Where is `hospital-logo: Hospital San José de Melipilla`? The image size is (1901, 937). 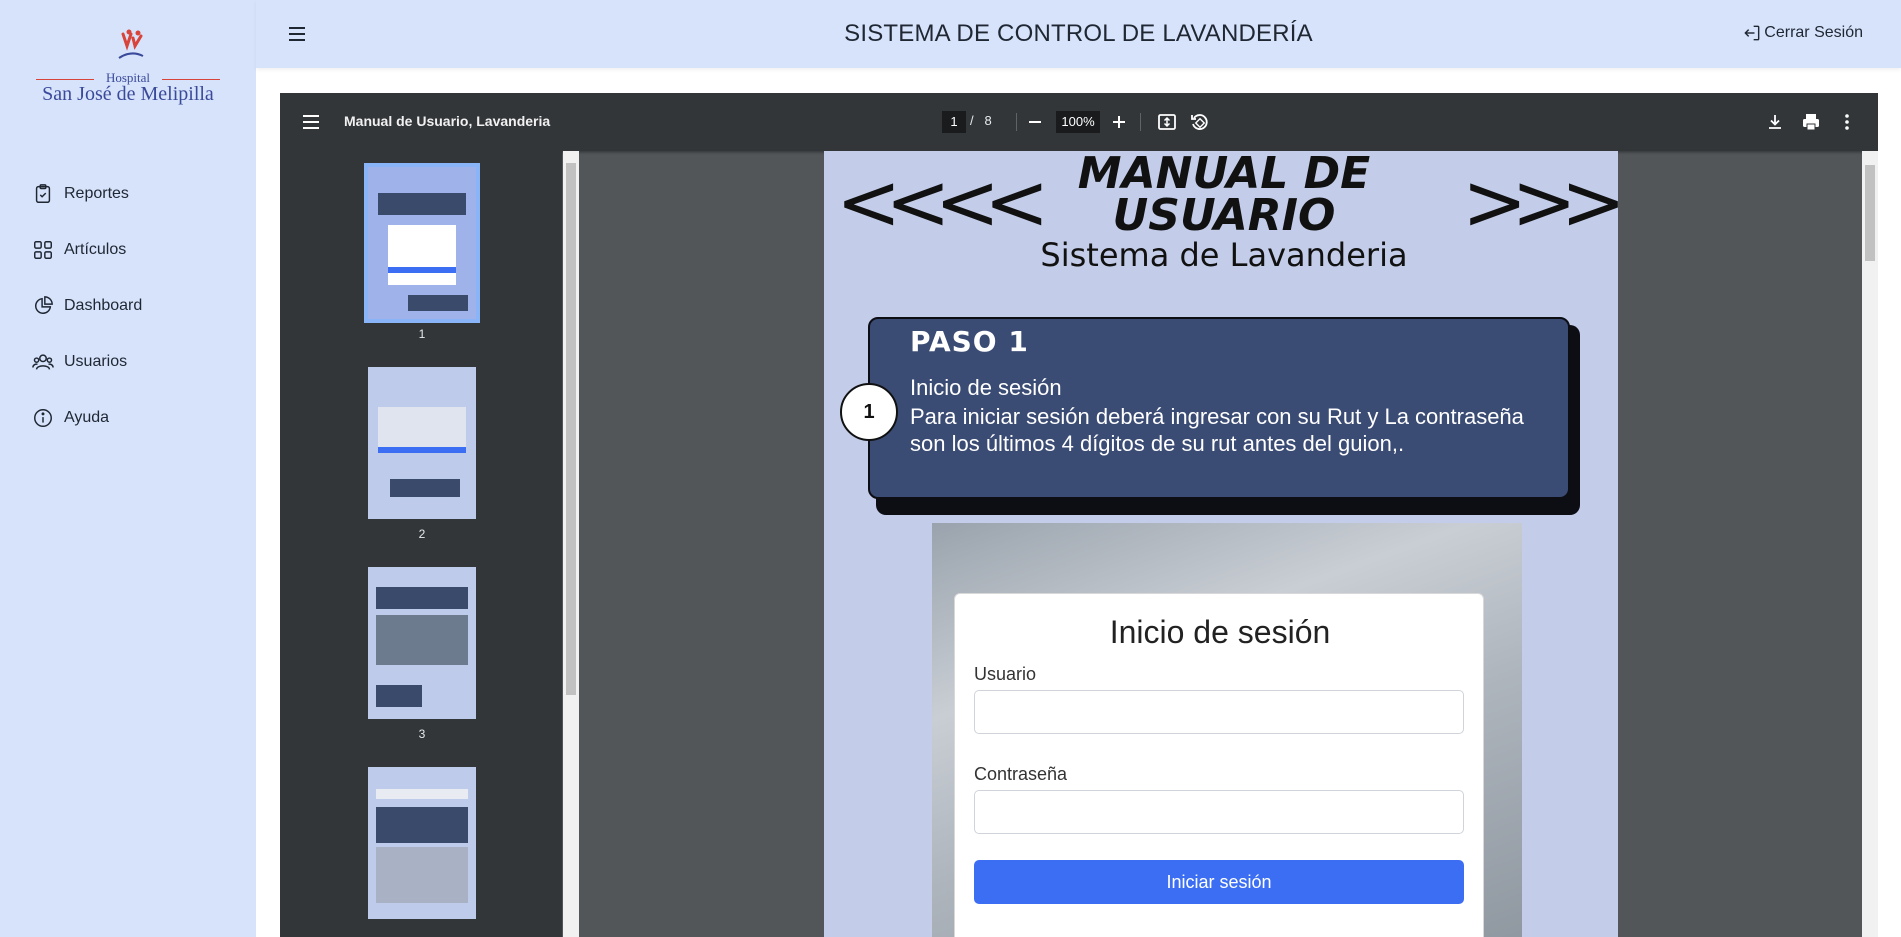
hospital-logo: Hospital San José de Melipilla is located at coordinates (128, 70).